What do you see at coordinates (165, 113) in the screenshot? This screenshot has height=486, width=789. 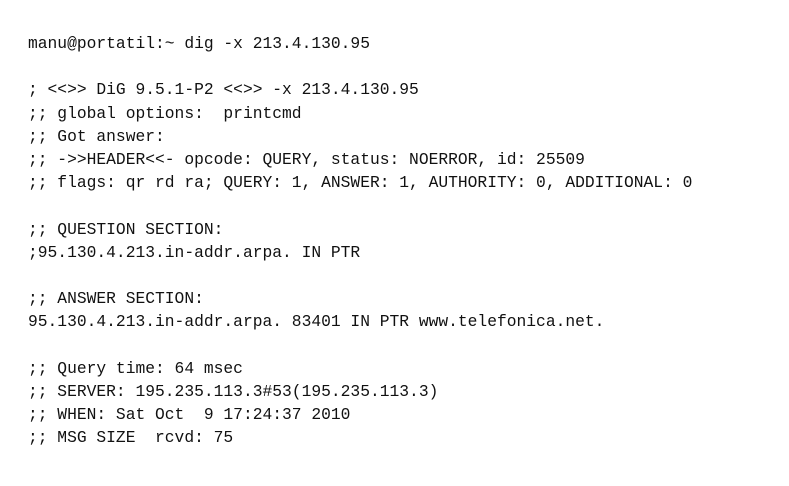 I see `global-options-line: ;; global options: printcmd` at bounding box center [165, 113].